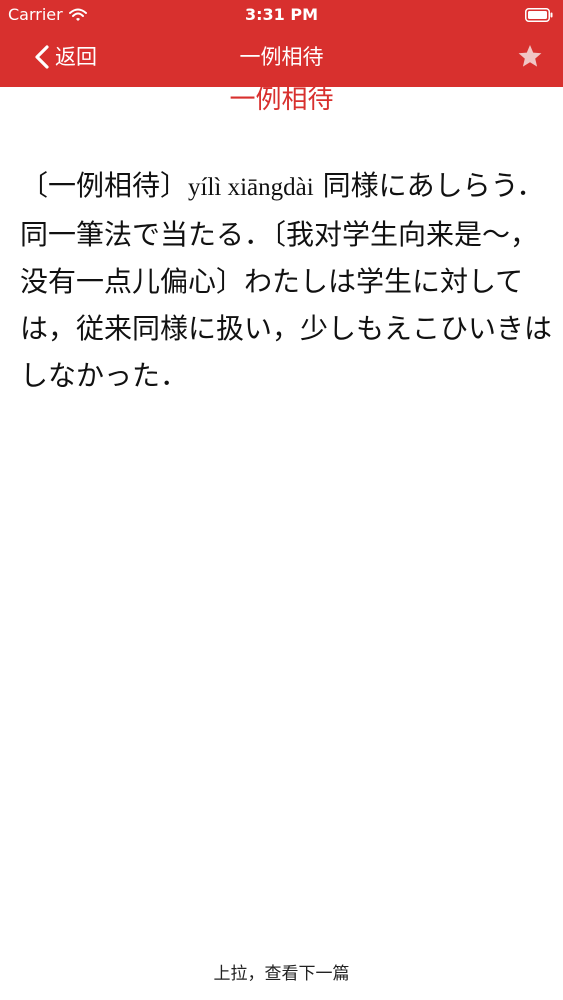 This screenshot has width=563, height=1000. Describe the element at coordinates (530, 56) in the screenshot. I see `star-icon` at that location.